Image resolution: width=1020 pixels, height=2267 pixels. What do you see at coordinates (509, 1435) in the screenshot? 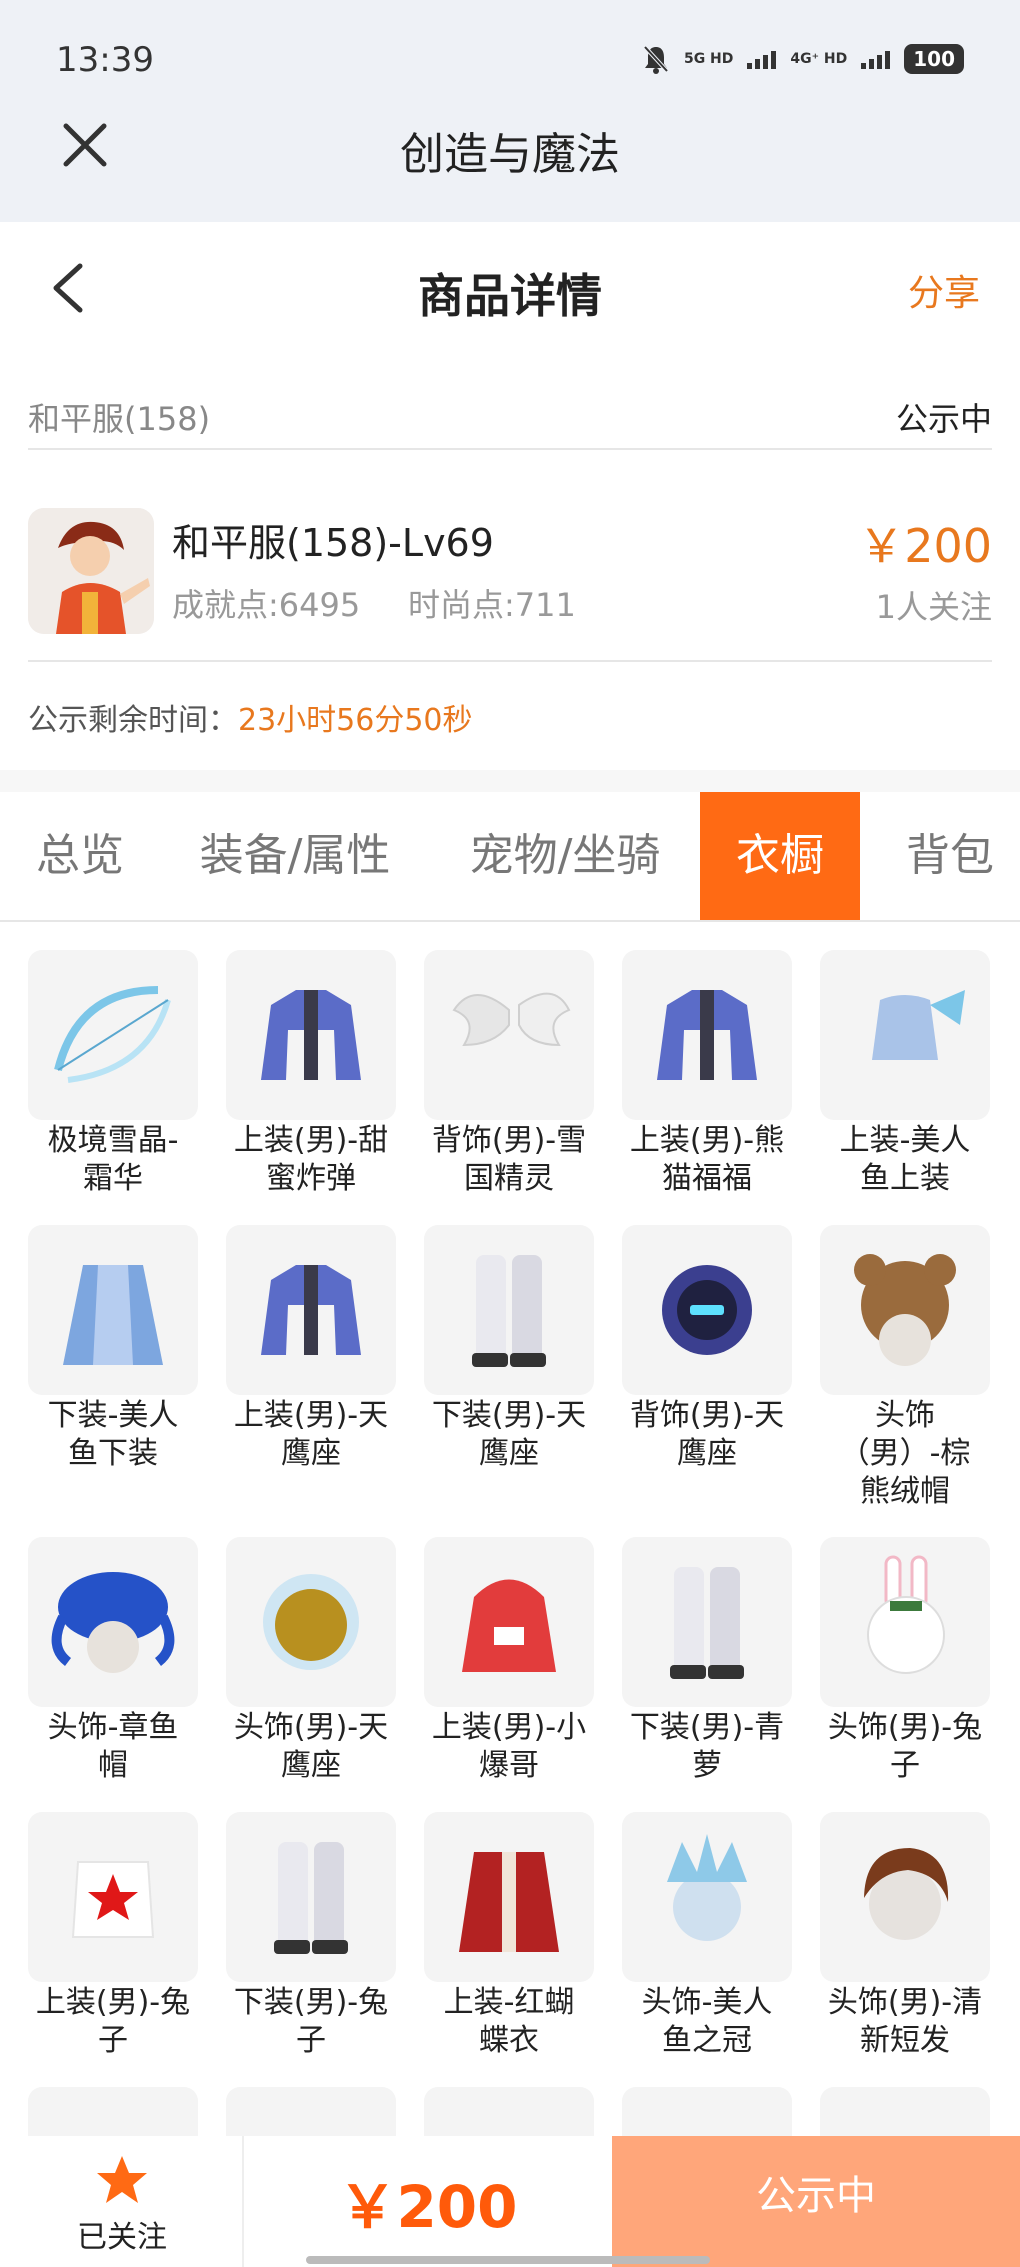
I see `wardrobe-item-name: 下装(男)-天 鹰座` at bounding box center [509, 1435].